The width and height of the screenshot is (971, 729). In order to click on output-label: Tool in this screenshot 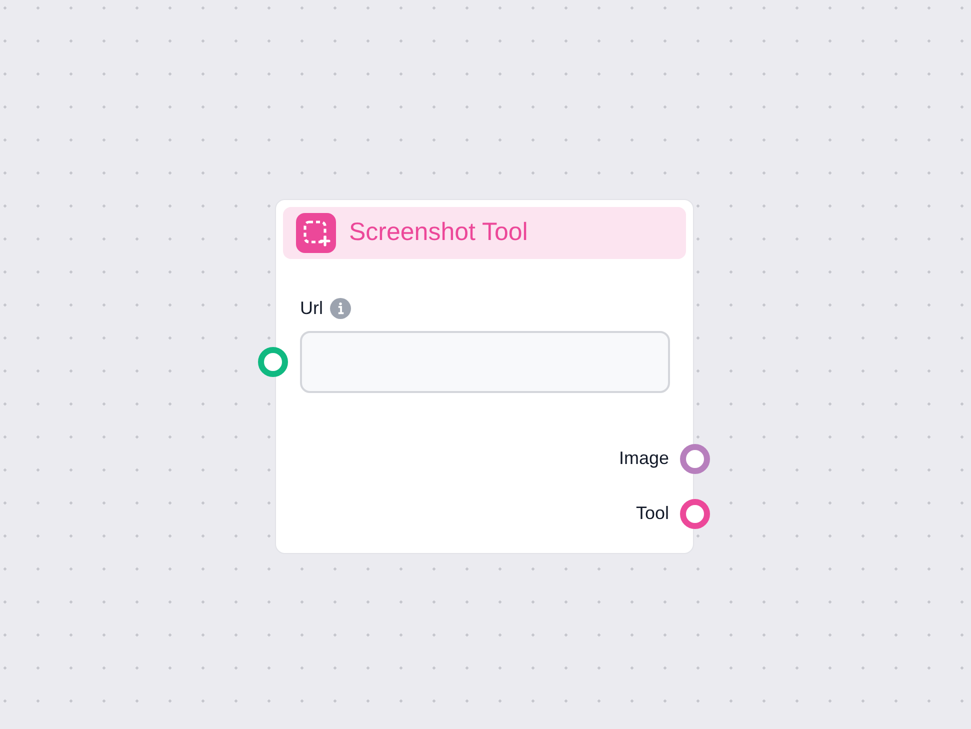, I will do `click(652, 513)`.